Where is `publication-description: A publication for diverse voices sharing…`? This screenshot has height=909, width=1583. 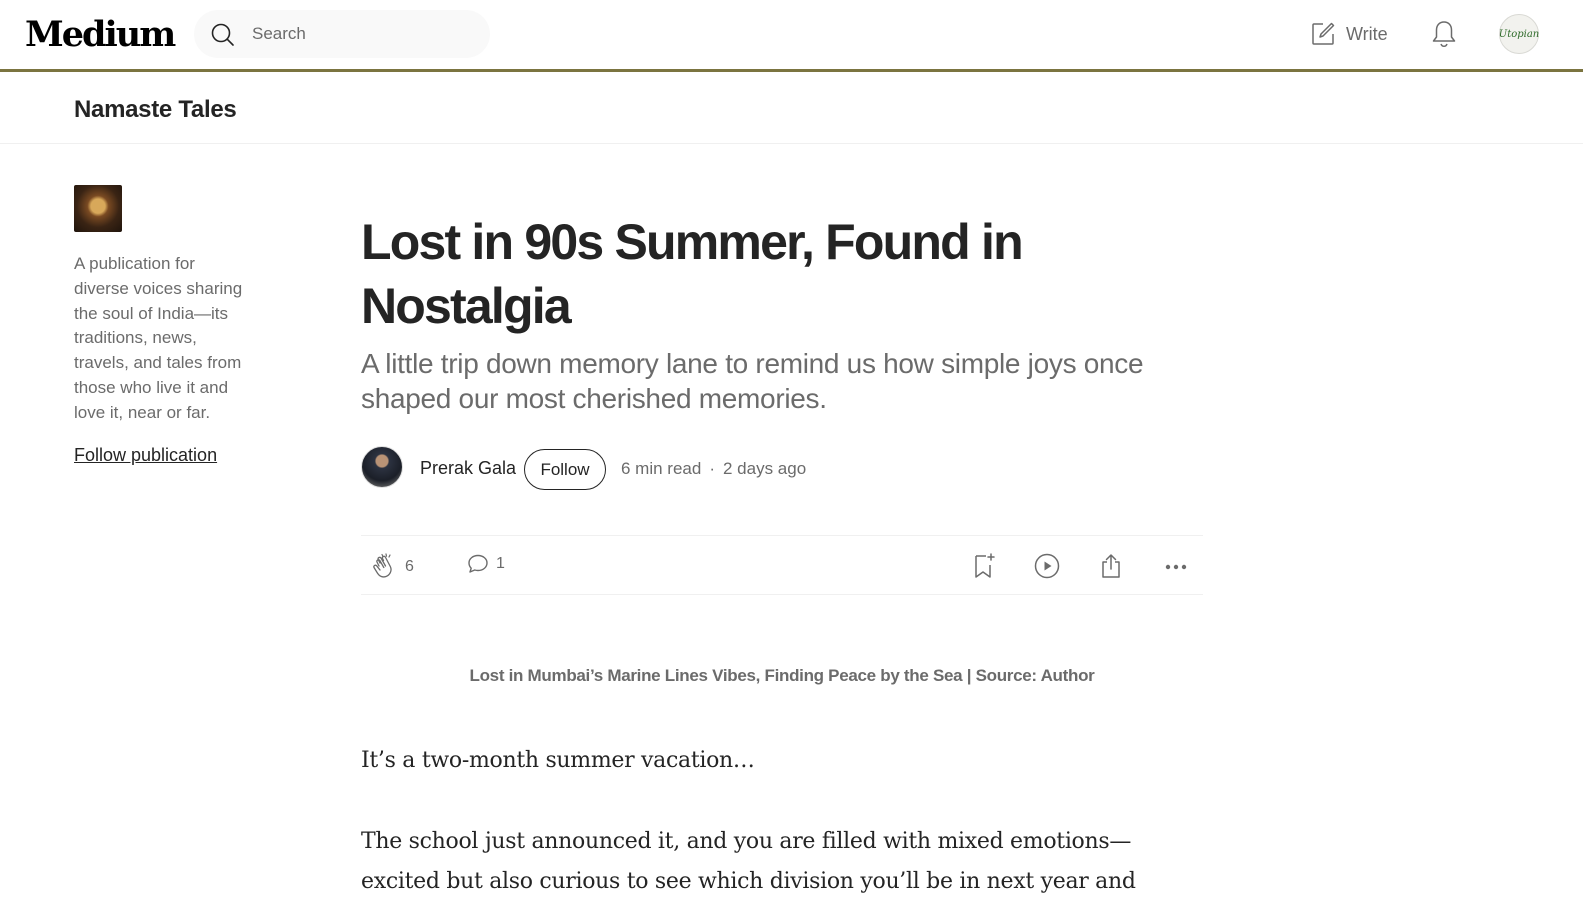
publication-description: A publication for diverse voices sharing… is located at coordinates (158, 338).